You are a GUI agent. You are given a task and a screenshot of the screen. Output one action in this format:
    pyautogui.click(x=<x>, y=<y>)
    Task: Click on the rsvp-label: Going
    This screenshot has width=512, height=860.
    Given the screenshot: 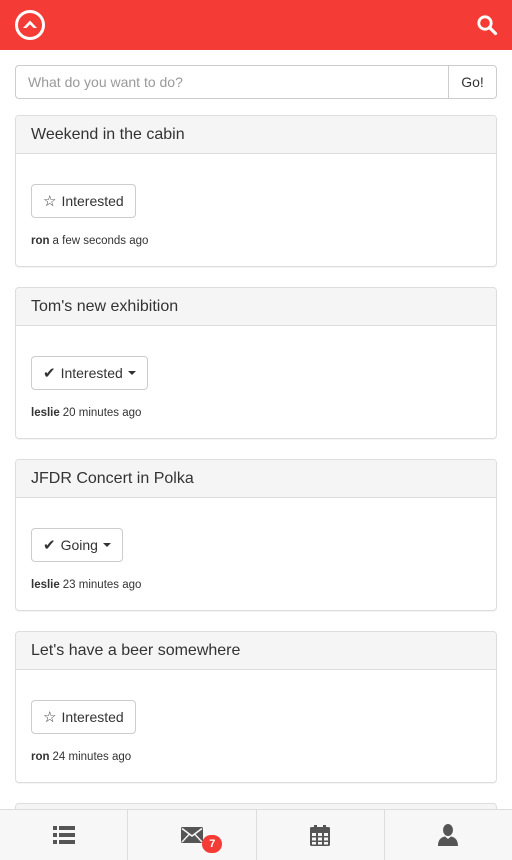 What is the action you would take?
    pyautogui.click(x=79, y=545)
    